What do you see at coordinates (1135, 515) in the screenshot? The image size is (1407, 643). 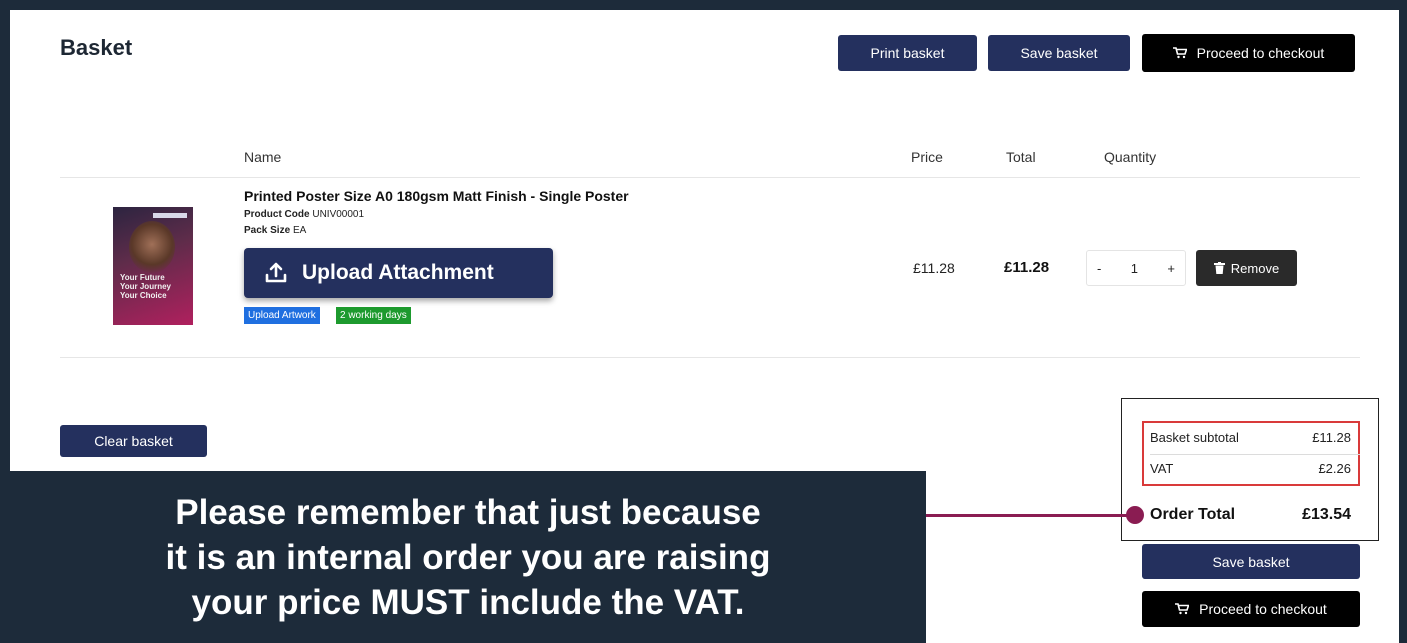 I see `callout-connector-dot` at bounding box center [1135, 515].